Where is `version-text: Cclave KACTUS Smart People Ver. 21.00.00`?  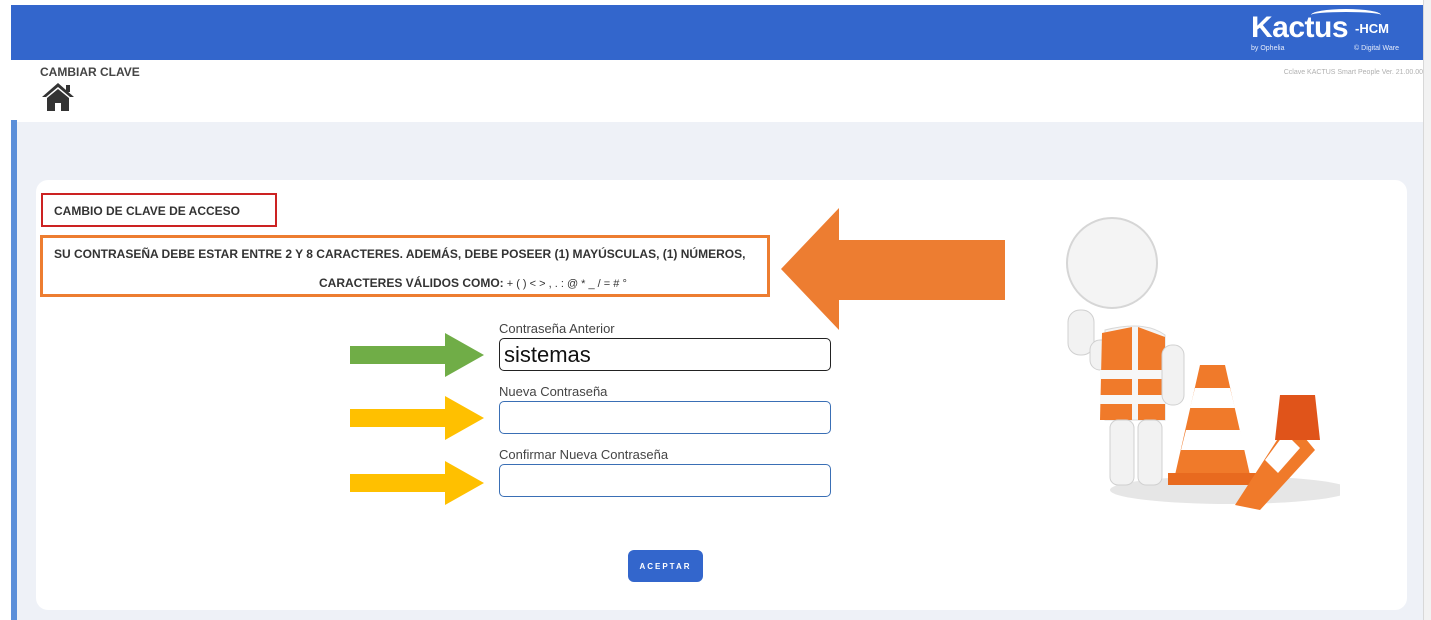 version-text: Cclave KACTUS Smart People Ver. 21.00.00 is located at coordinates (1353, 72).